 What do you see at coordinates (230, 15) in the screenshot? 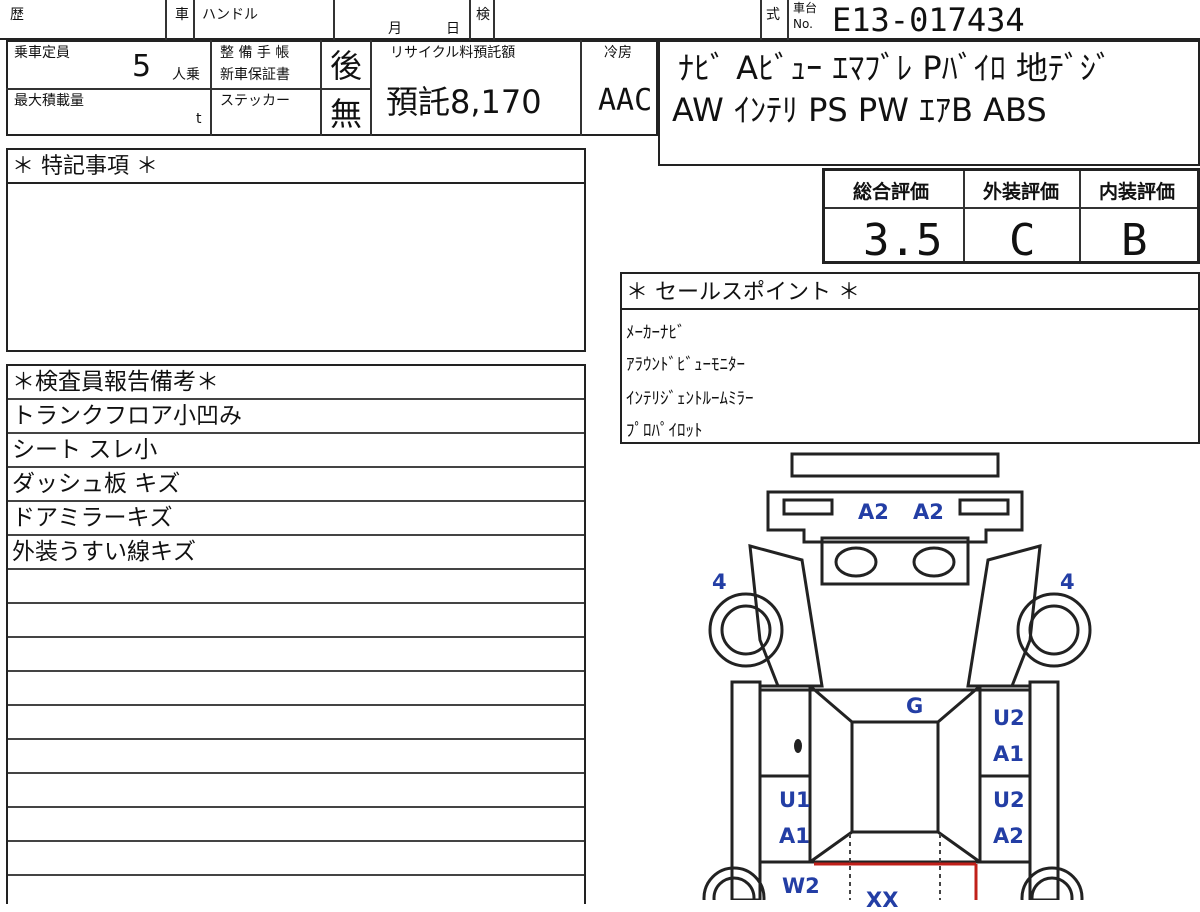
I see `handle-label: ハンドル` at bounding box center [230, 15].